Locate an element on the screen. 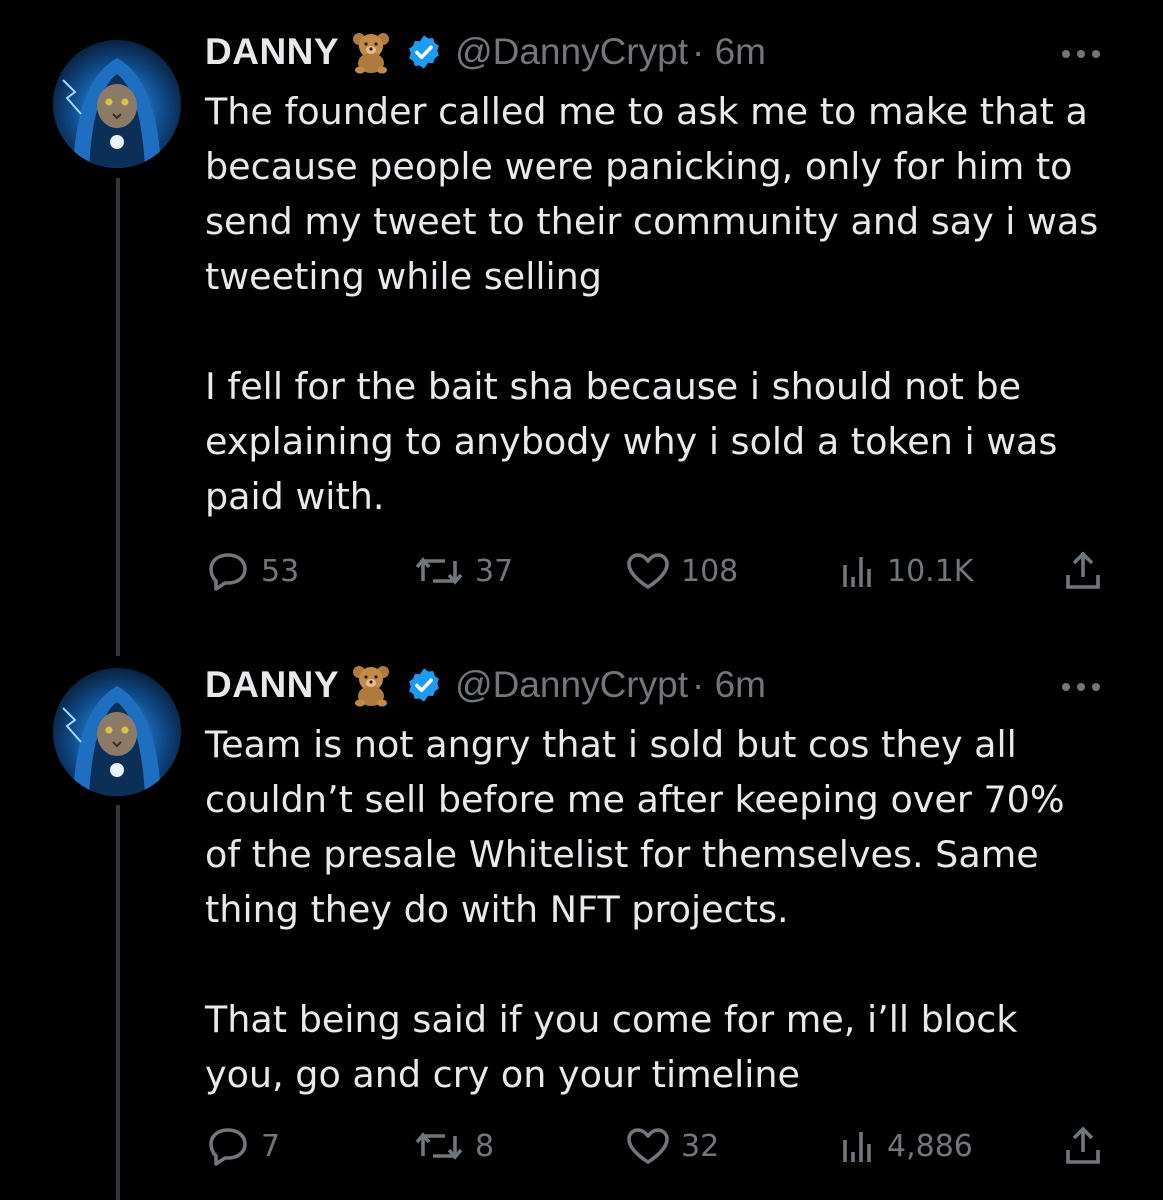 The image size is (1163, 1200). views-button: 4,886 is located at coordinates (905, 1146).